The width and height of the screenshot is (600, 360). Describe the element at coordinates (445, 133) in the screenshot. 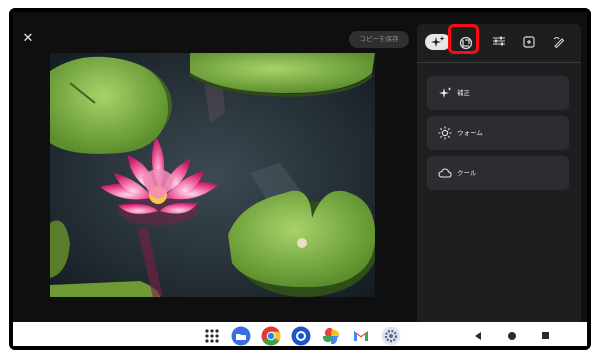

I see `sun-icon` at that location.